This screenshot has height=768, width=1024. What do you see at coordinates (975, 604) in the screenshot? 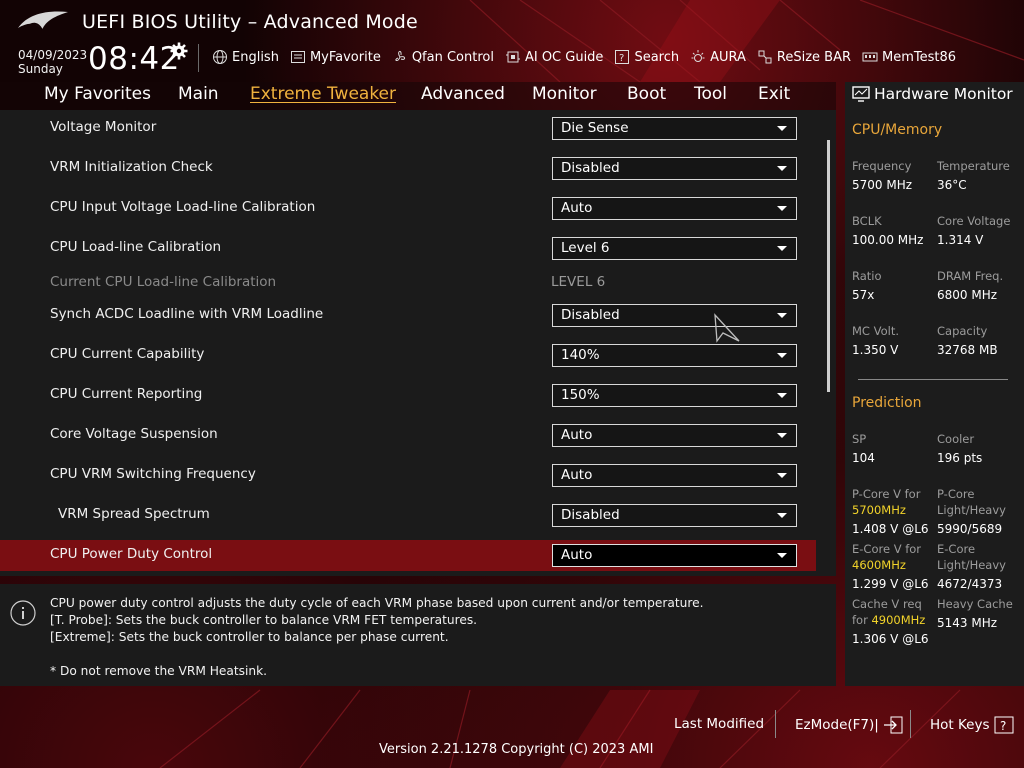
I see `hw-label: Heavy Cache` at bounding box center [975, 604].